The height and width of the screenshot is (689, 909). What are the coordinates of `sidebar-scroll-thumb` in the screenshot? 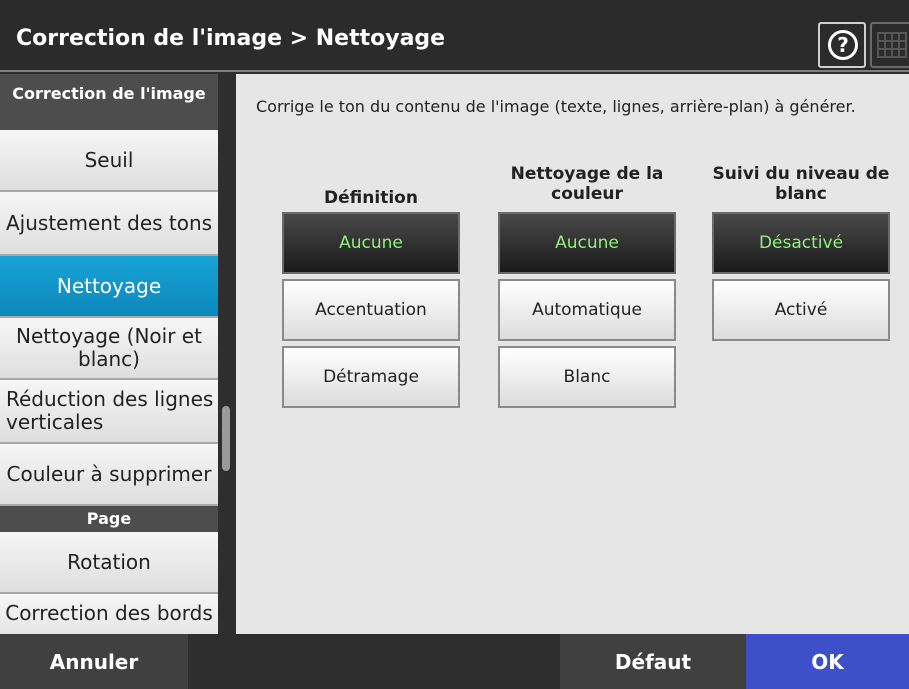 It's located at (226, 438).